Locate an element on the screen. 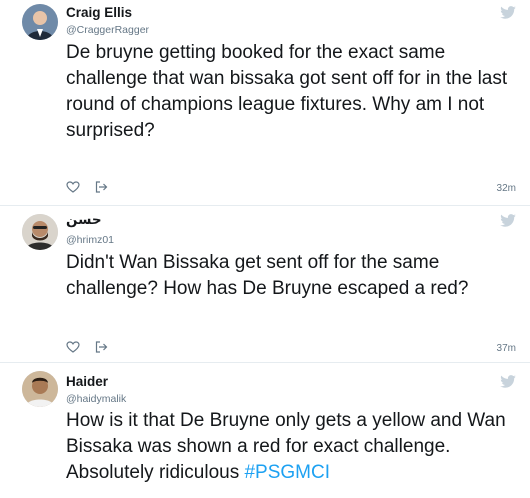 This screenshot has height=498, width=530. timestamp: 37m is located at coordinates (506, 348).